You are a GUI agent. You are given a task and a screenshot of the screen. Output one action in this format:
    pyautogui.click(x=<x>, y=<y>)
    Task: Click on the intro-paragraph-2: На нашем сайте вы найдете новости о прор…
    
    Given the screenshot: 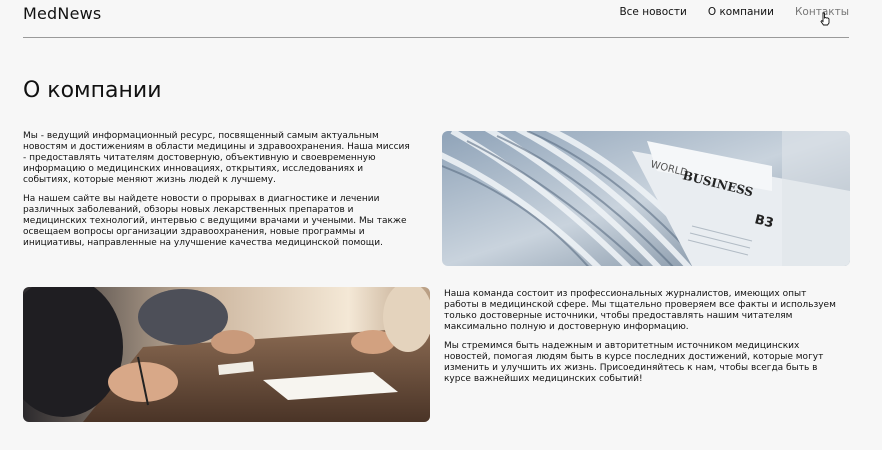 What is the action you would take?
    pyautogui.click(x=215, y=221)
    